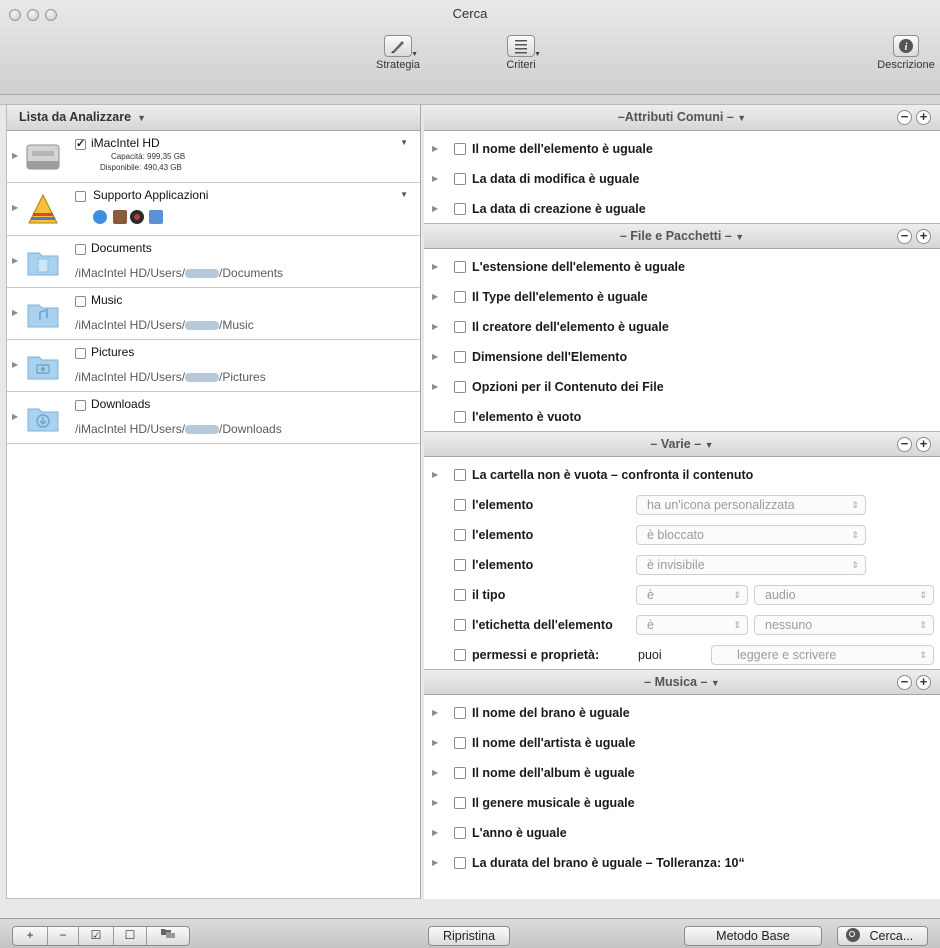 This screenshot has height=948, width=940. Describe the element at coordinates (692, 625) in the screenshot. I see `label-operator-select: è ⇕` at that location.